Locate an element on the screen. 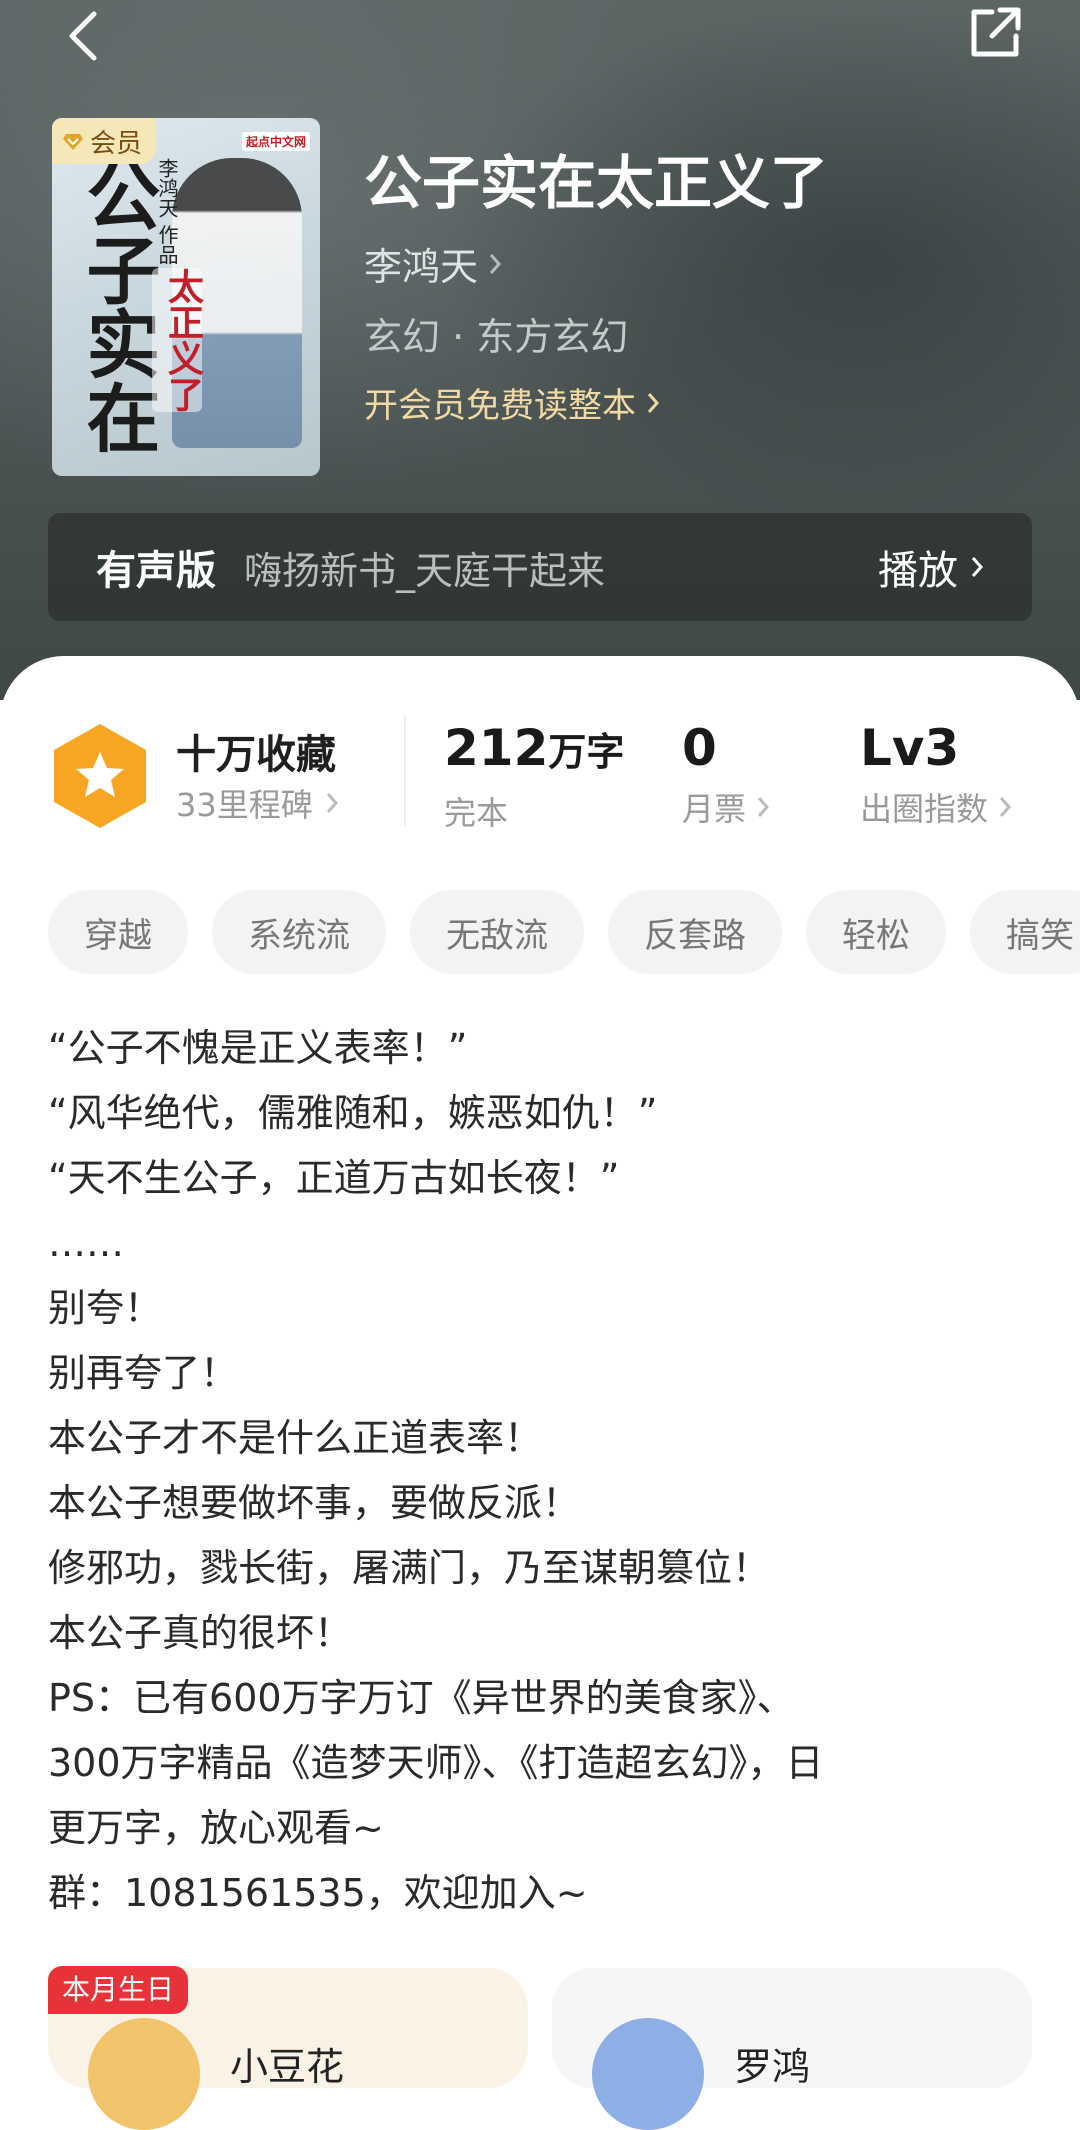 This screenshot has height=2130, width=1080. description-line: 修邪功，戮长街，屠满门，乃至谋朝篡位！ is located at coordinates (409, 1568).